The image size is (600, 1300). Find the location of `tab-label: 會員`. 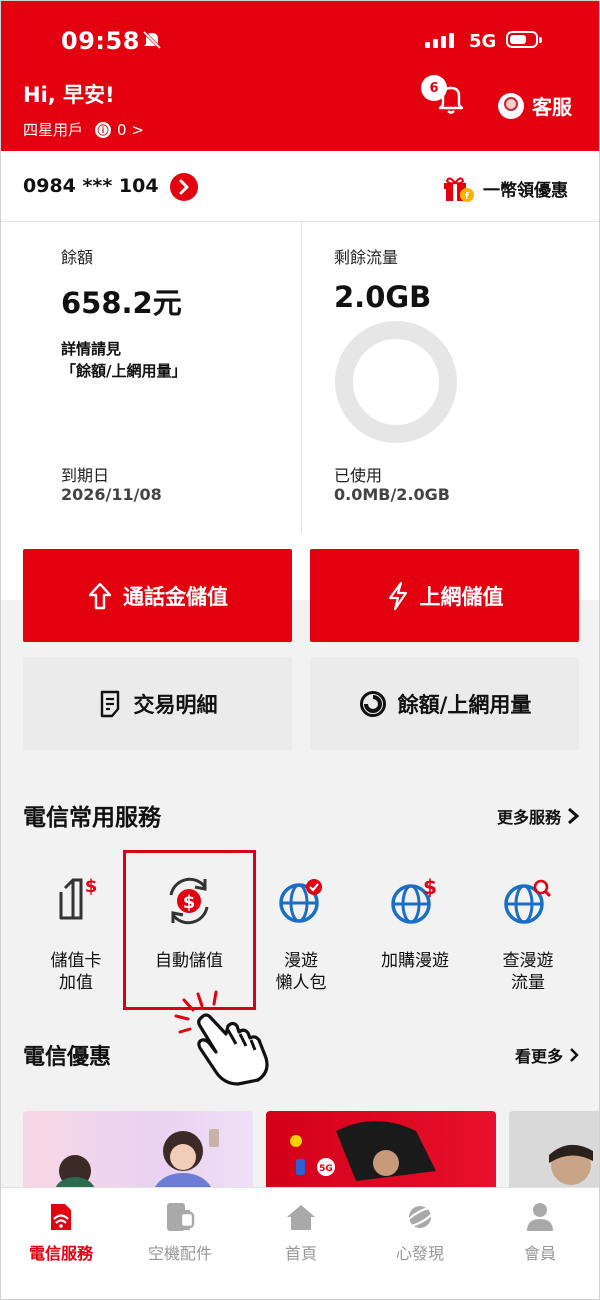

tab-label: 會員 is located at coordinates (539, 1253).